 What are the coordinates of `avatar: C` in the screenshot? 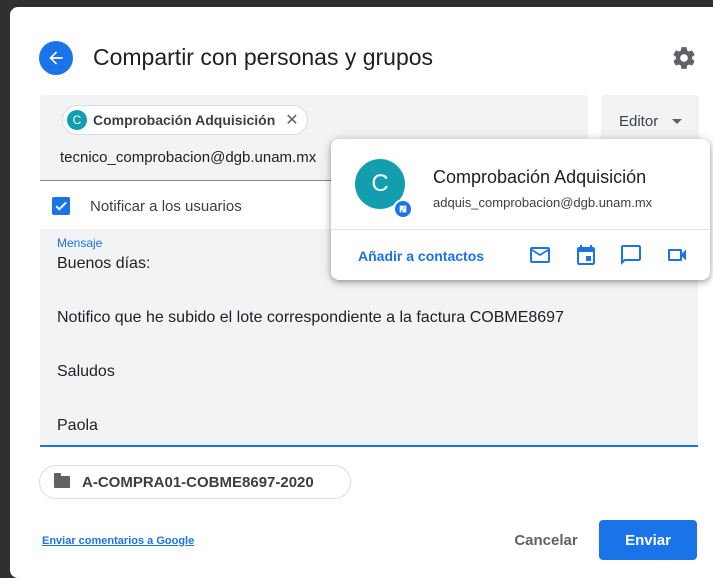 It's located at (77, 120).